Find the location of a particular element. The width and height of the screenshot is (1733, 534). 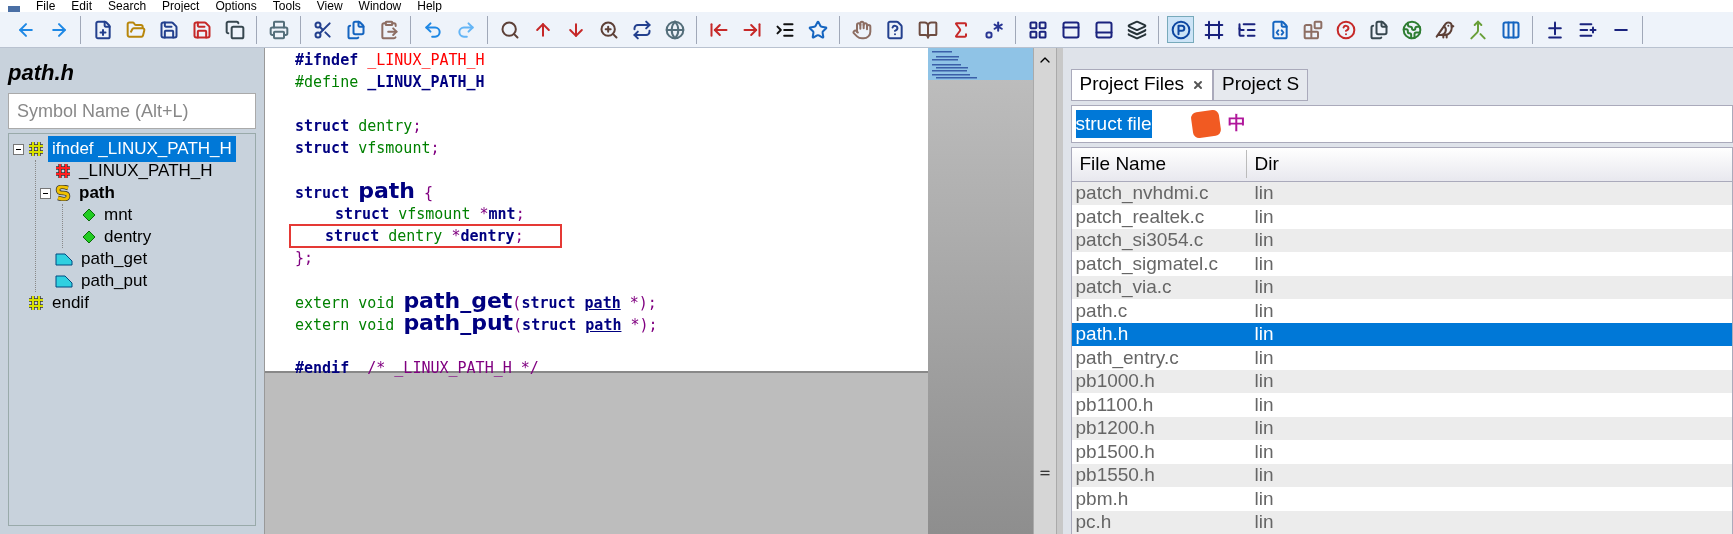

file-row: pc.h lin is located at coordinates (1401, 522).